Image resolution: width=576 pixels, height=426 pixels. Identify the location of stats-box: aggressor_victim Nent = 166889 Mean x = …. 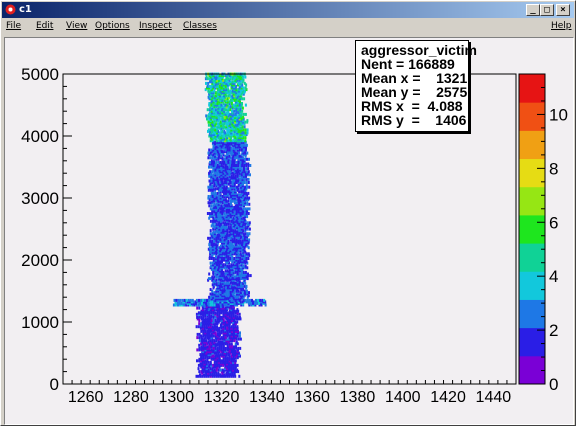
(416, 86).